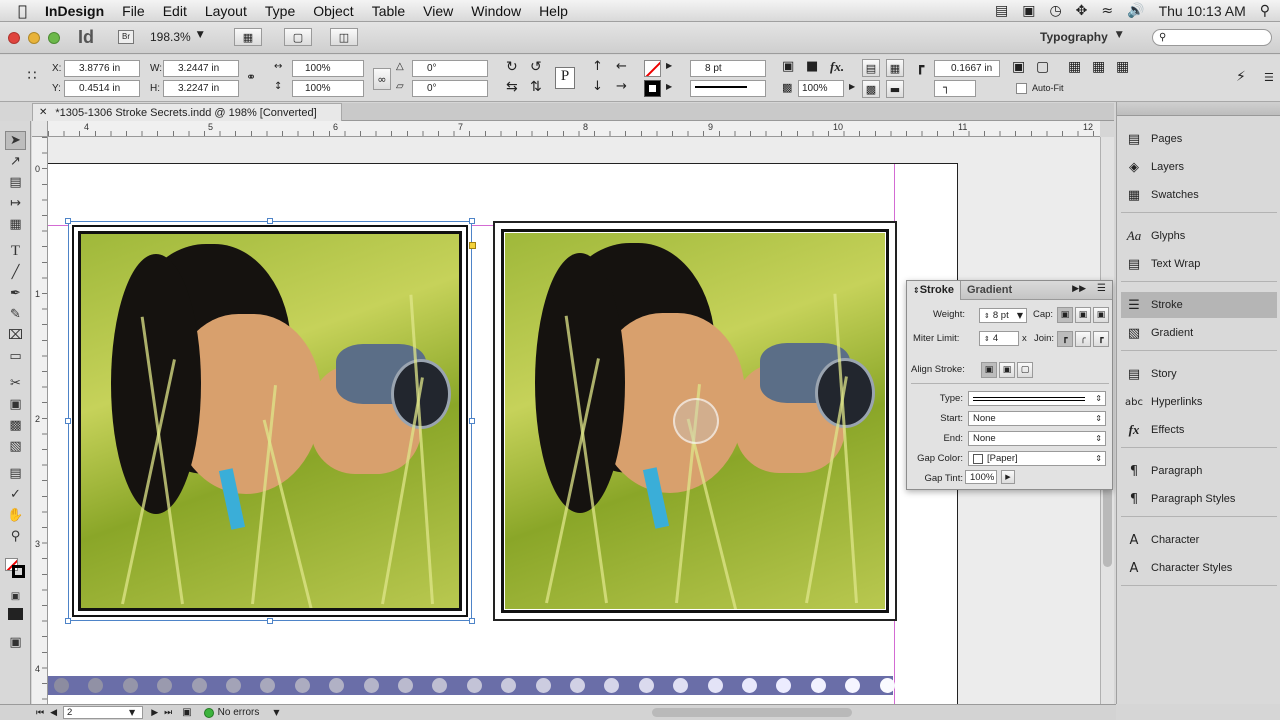 The height and width of the screenshot is (720, 1280). What do you see at coordinates (1037, 398) in the screenshot?
I see `stroke-type-select: ⇕` at bounding box center [1037, 398].